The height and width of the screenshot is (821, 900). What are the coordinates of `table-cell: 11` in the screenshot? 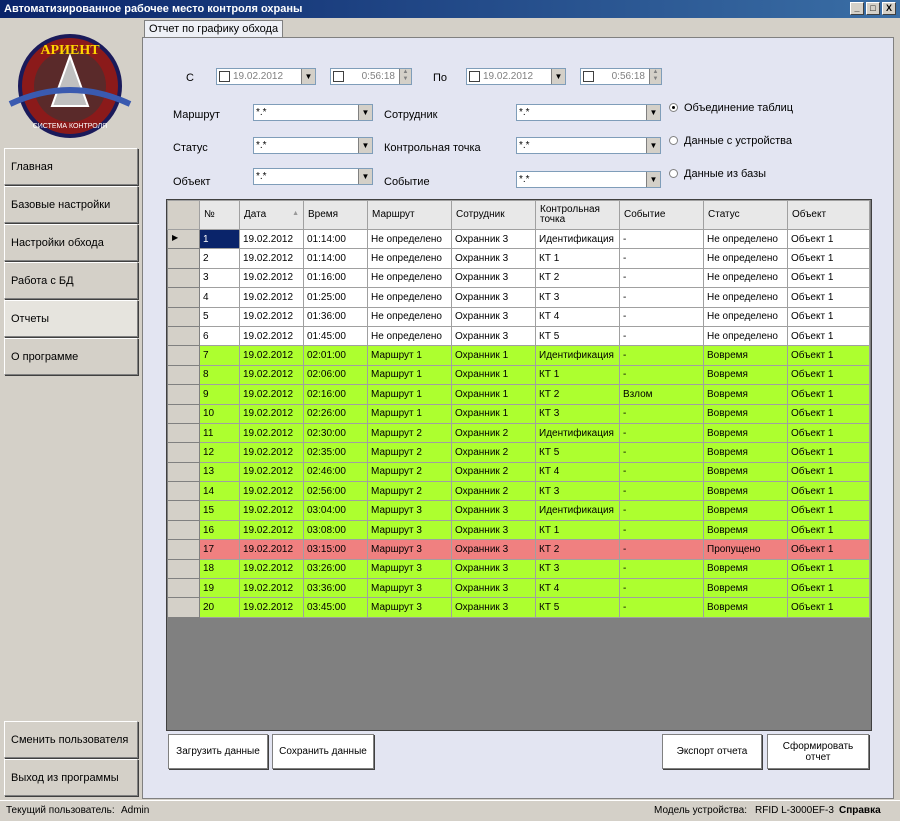 It's located at (219, 433).